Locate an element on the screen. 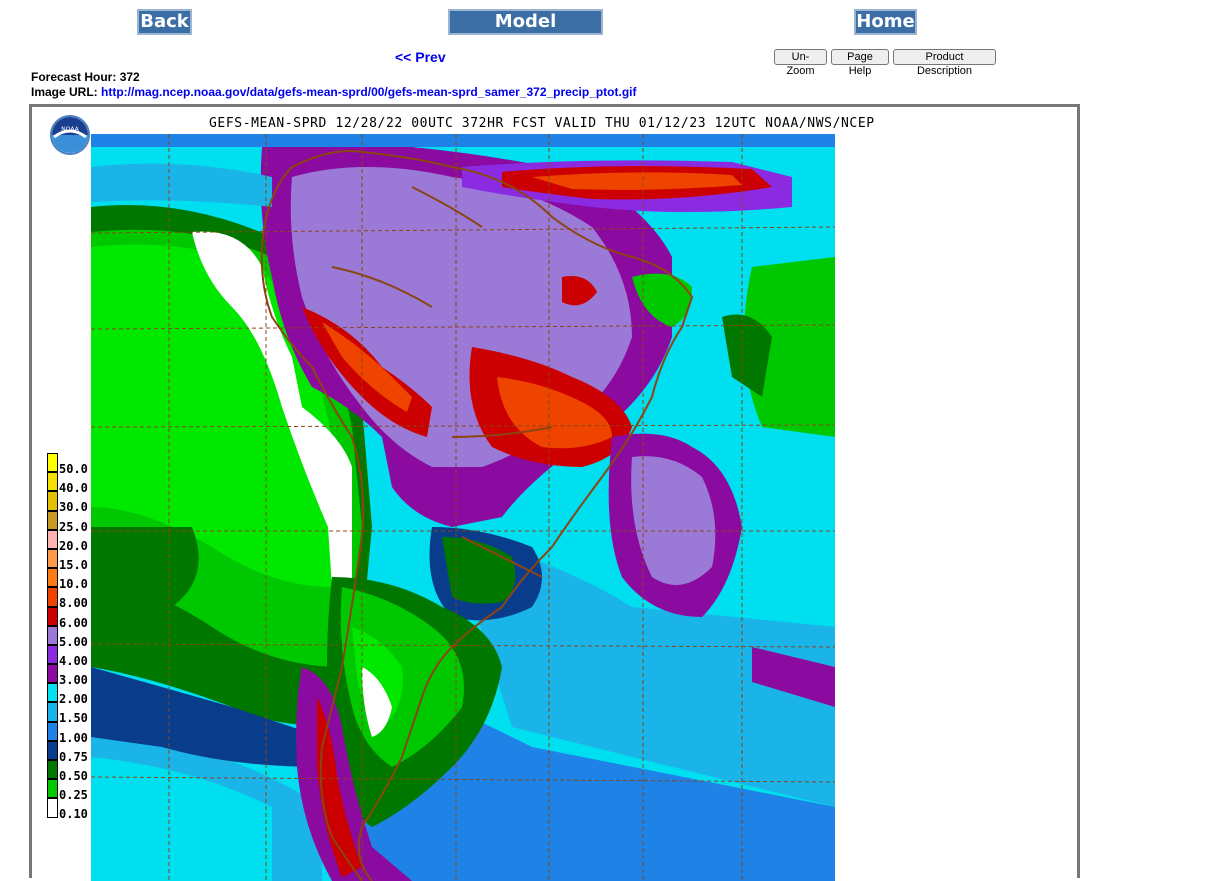 This screenshot has height=881, width=1207. legend-row: 0.25 is located at coordinates (72, 790).